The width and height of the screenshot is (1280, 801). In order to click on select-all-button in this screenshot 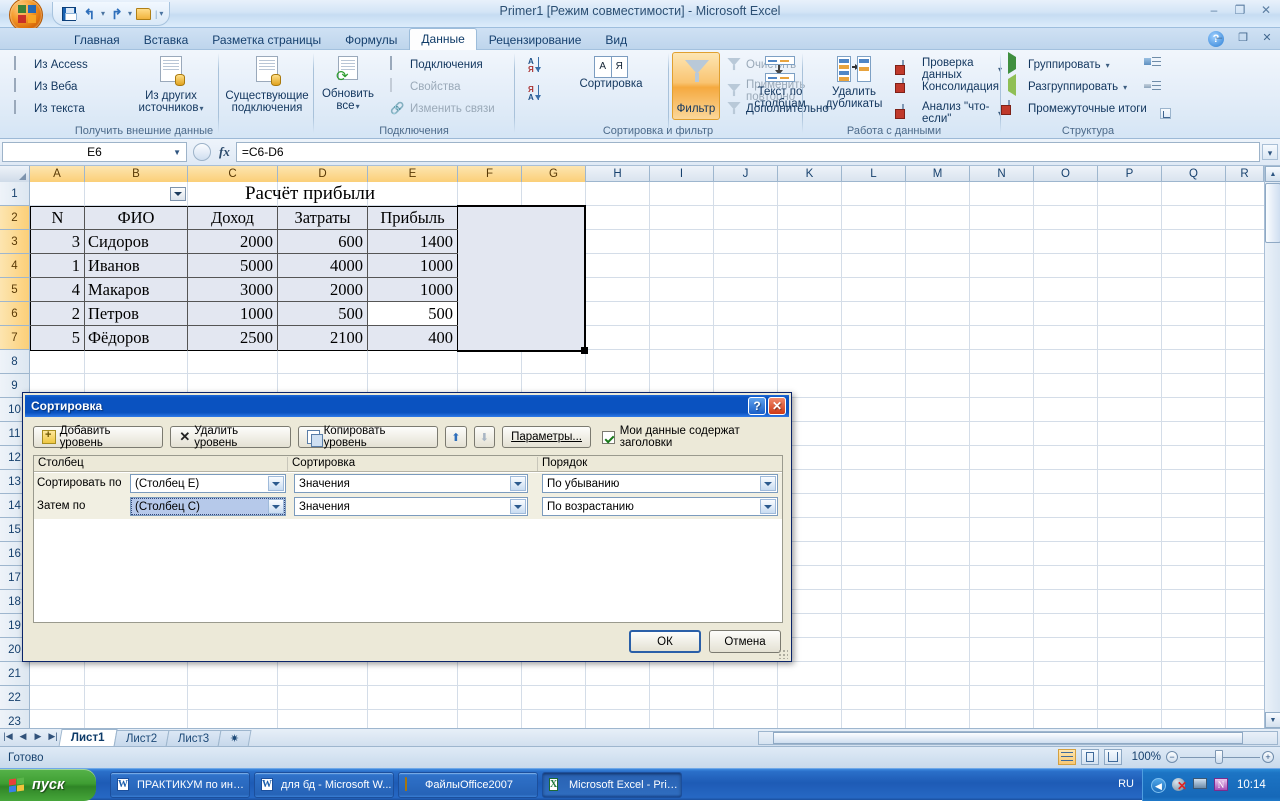, I will do `click(15, 174)`.